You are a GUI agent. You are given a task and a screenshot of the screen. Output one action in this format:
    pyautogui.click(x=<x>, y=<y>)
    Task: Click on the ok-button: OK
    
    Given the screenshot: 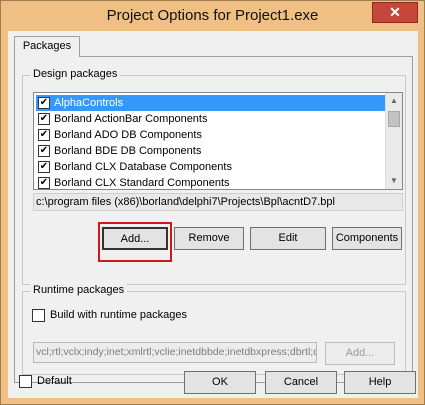 What is the action you would take?
    pyautogui.click(x=220, y=382)
    